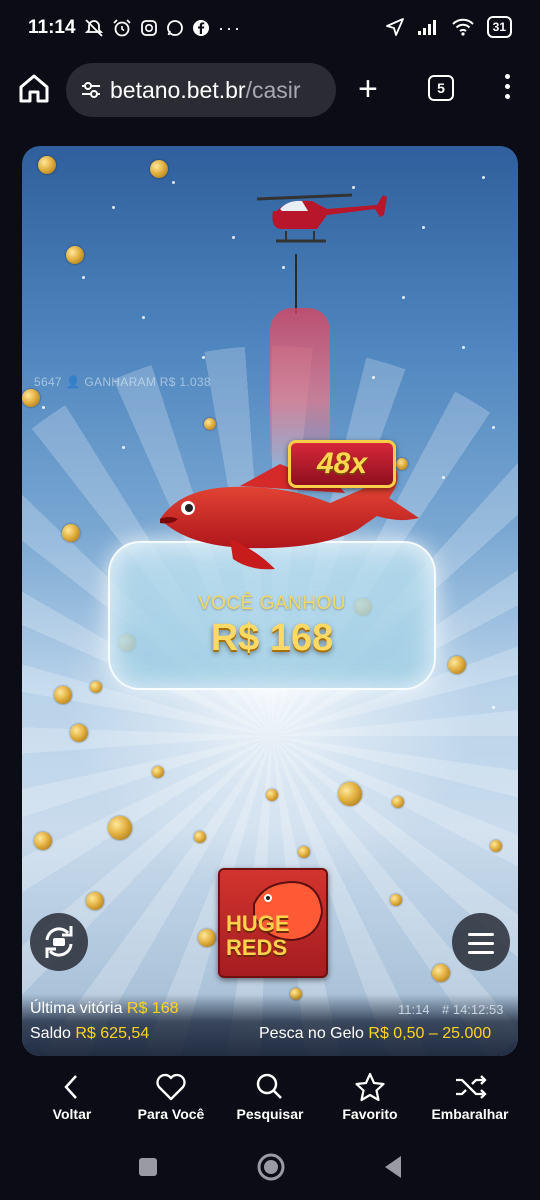  What do you see at coordinates (471, 1087) in the screenshot?
I see `shuffle-icon` at bounding box center [471, 1087].